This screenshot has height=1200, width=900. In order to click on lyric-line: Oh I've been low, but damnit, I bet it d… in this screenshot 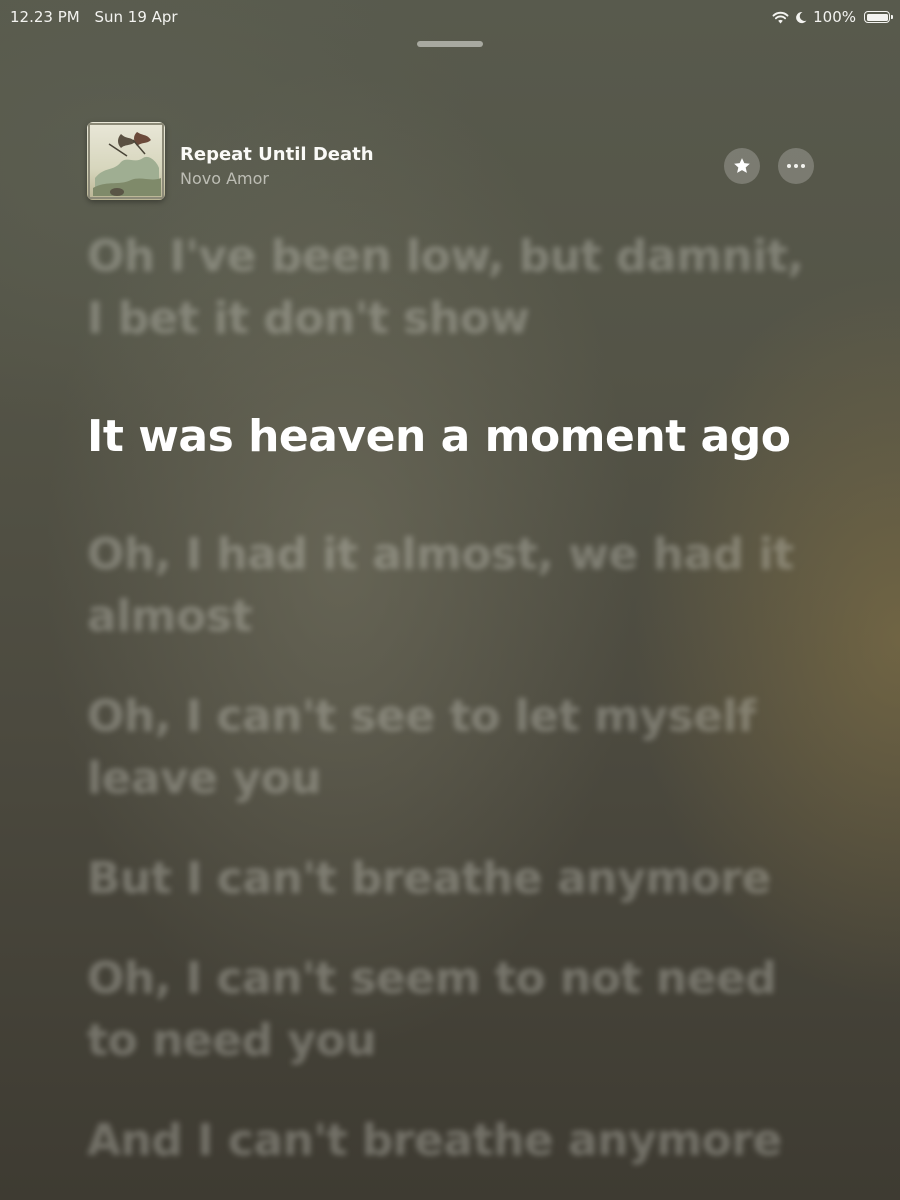, I will do `click(447, 288)`.